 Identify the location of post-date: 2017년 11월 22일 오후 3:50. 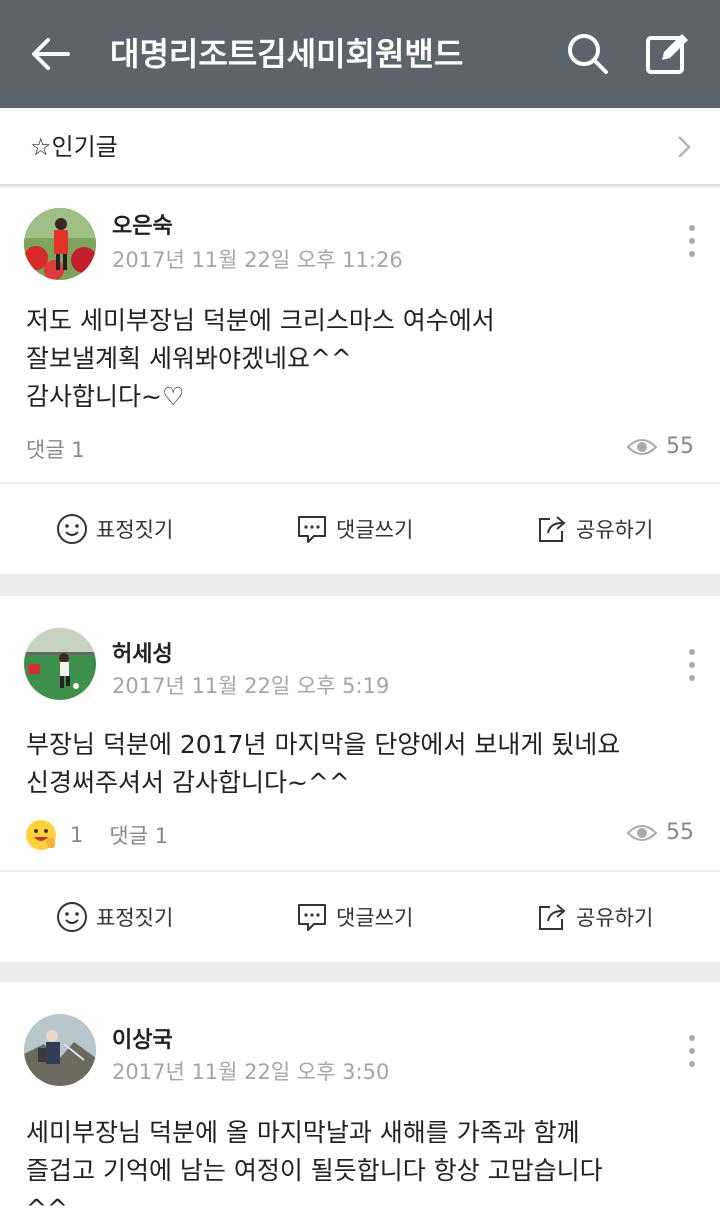
(251, 1072).